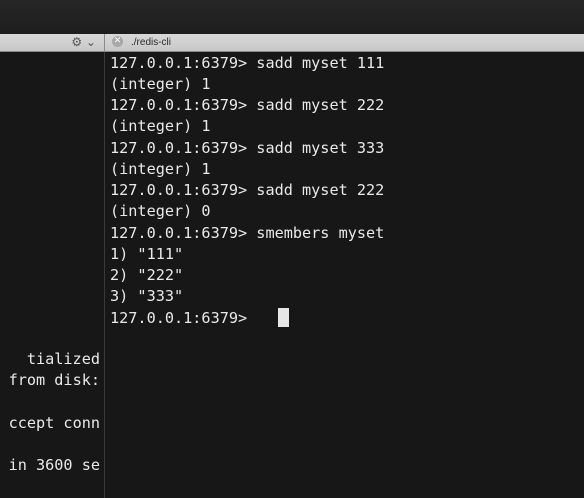  I want to click on terminal-line: 127.0.0.1:6379> sadd myset 333, so click(247, 148).